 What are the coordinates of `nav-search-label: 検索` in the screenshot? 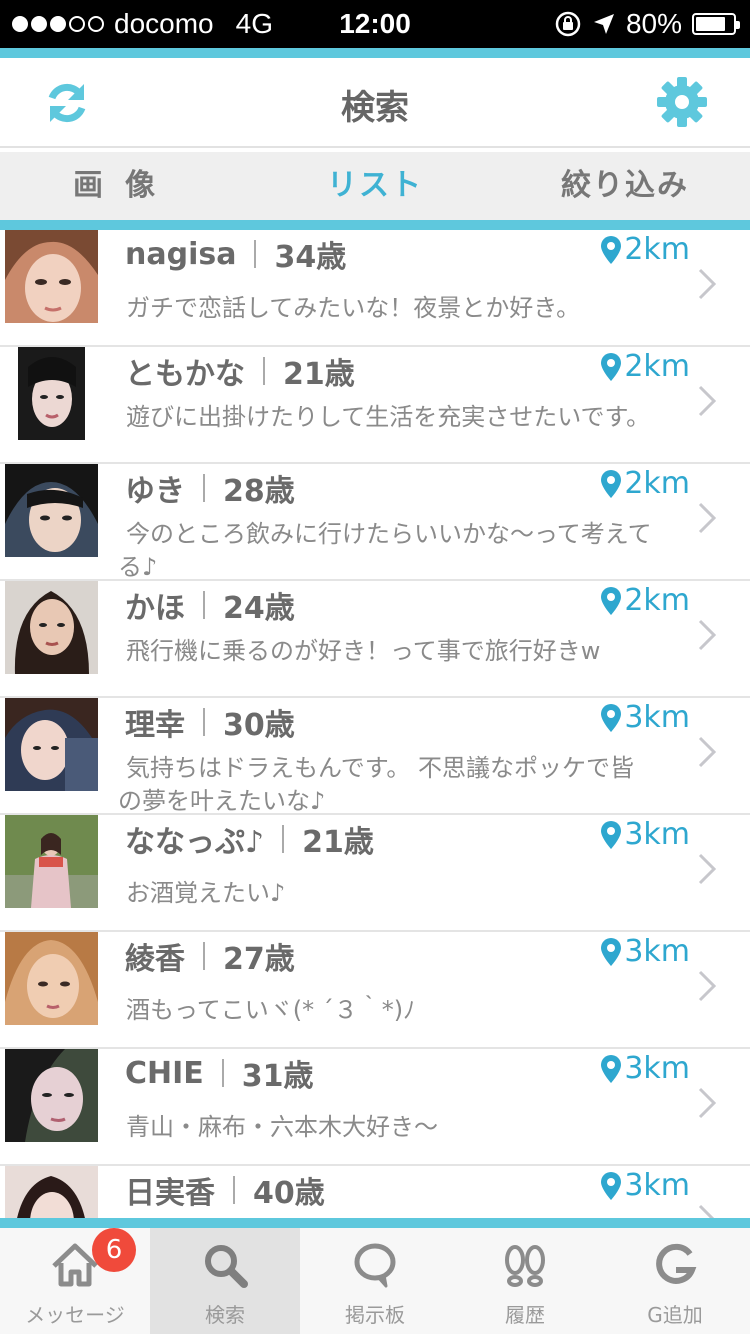 It's located at (225, 1315).